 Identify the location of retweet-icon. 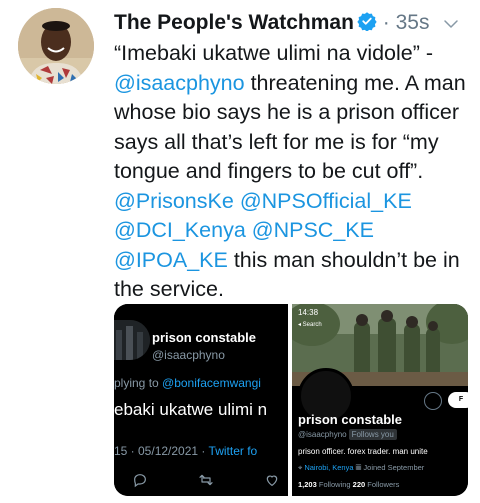
(206, 482).